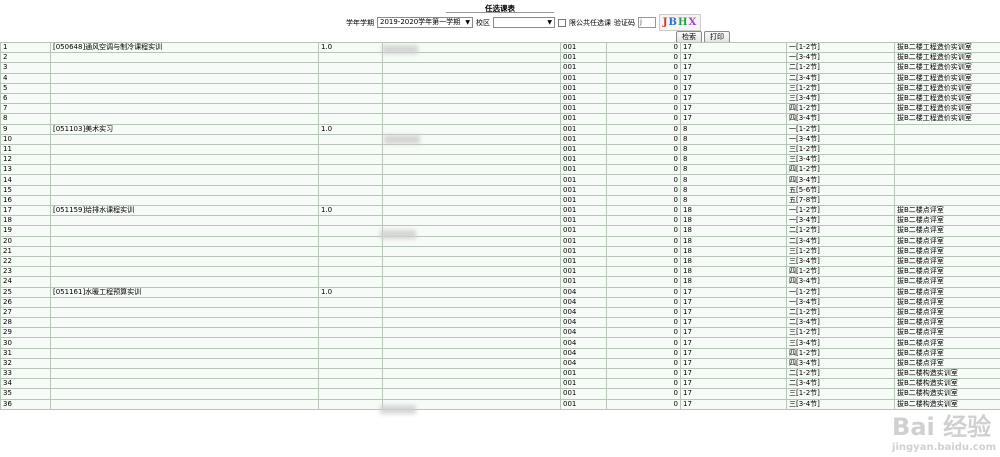 This screenshot has height=457, width=1000. Describe the element at coordinates (184, 292) in the screenshot. I see `cell-course: [051161]水暖工程预算实训` at that location.